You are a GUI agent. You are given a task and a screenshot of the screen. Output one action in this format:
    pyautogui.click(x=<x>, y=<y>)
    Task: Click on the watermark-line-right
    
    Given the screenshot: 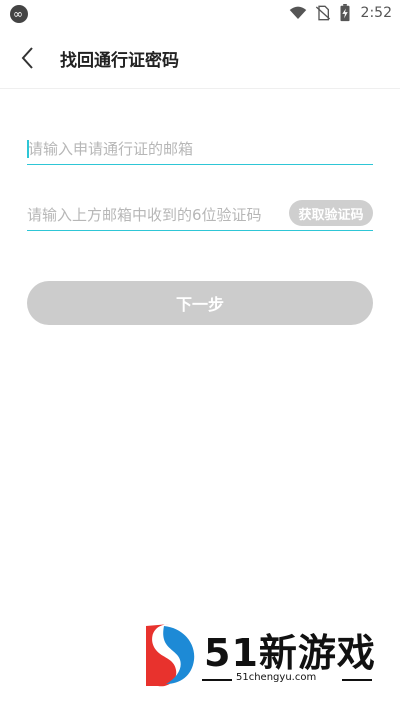 What is the action you would take?
    pyautogui.click(x=357, y=680)
    